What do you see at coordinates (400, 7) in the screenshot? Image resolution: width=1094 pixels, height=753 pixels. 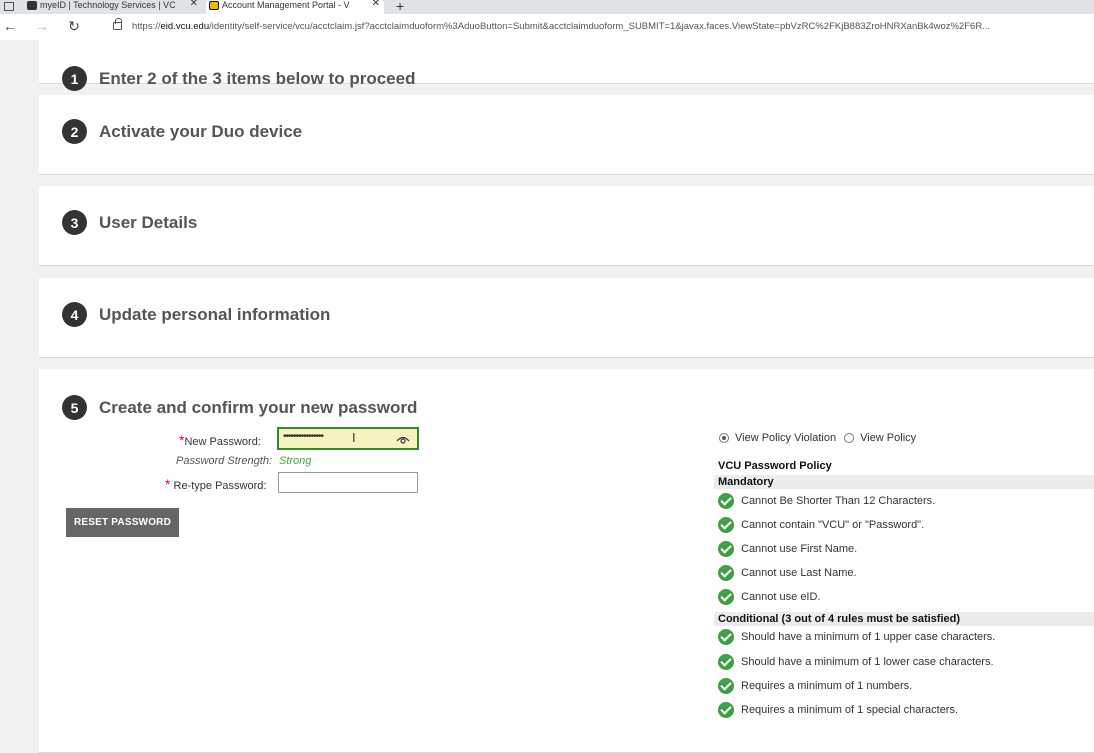 I see `new-tab-button: +` at bounding box center [400, 7].